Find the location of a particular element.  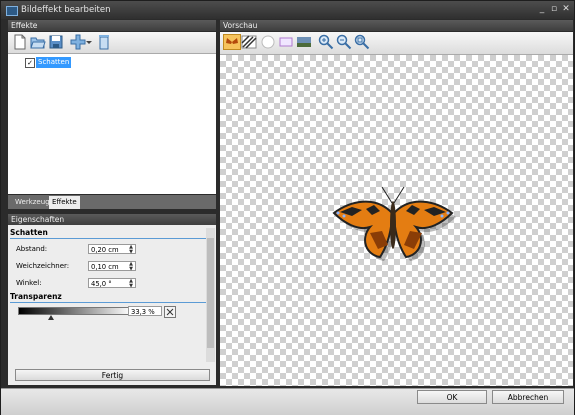

dialog-footer is located at coordinates (287, 401).